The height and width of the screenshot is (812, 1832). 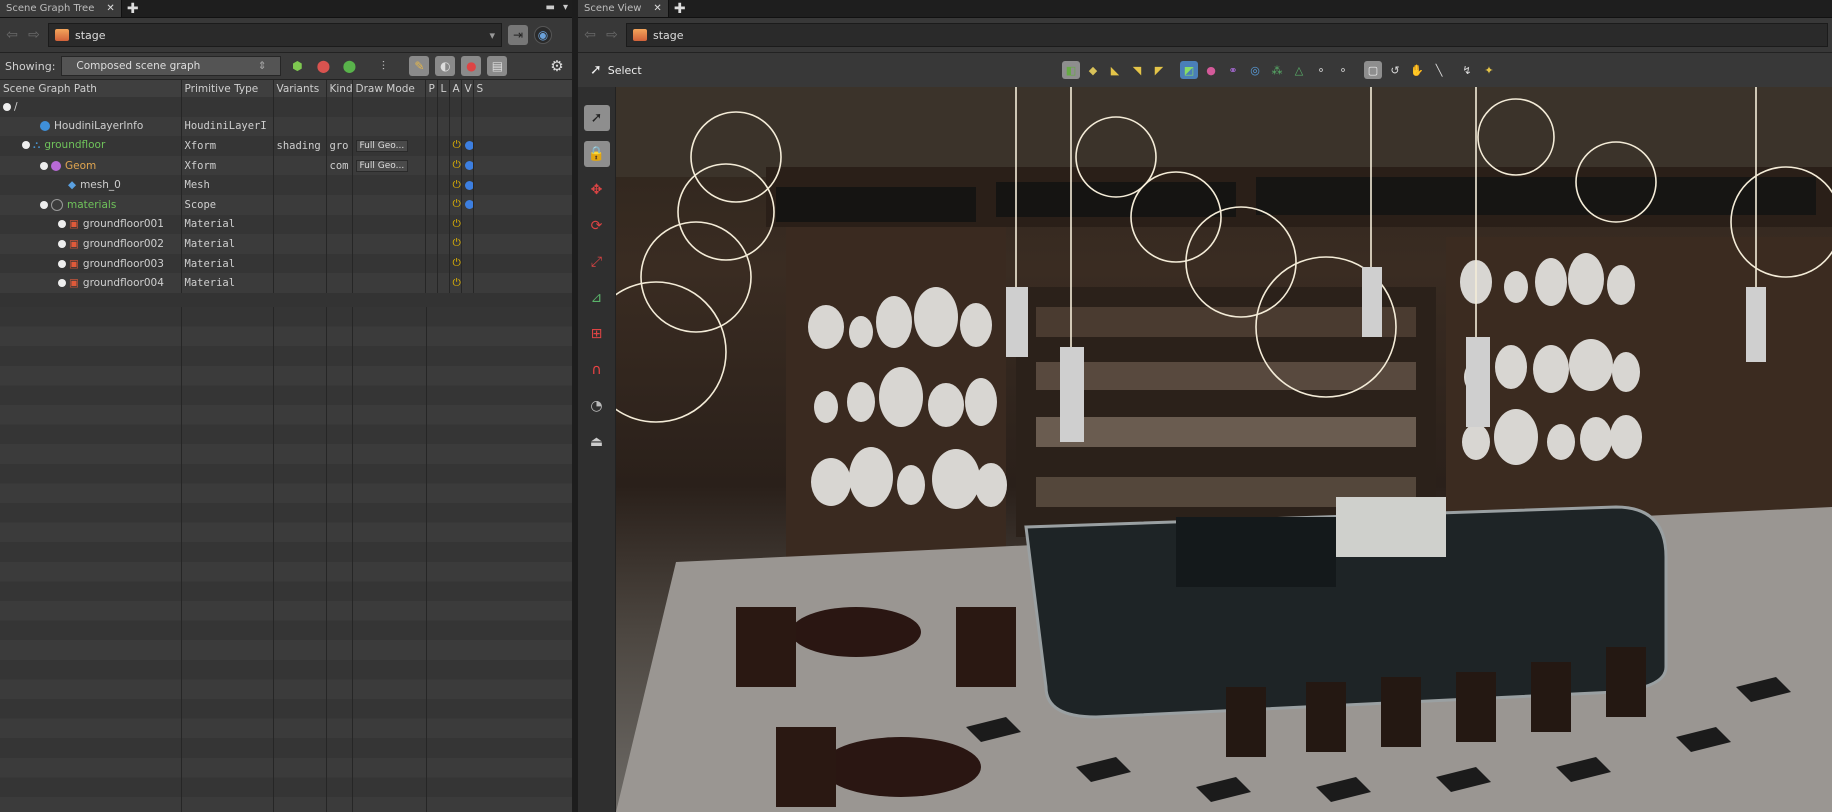 What do you see at coordinates (1071, 70) in the screenshot?
I see `select-objects-icon: ◧` at bounding box center [1071, 70].